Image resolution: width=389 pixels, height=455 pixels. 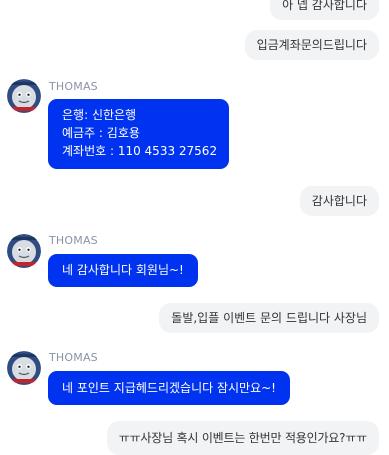 I want to click on message-text: 입금계좌문의드립니다, so click(x=311, y=45).